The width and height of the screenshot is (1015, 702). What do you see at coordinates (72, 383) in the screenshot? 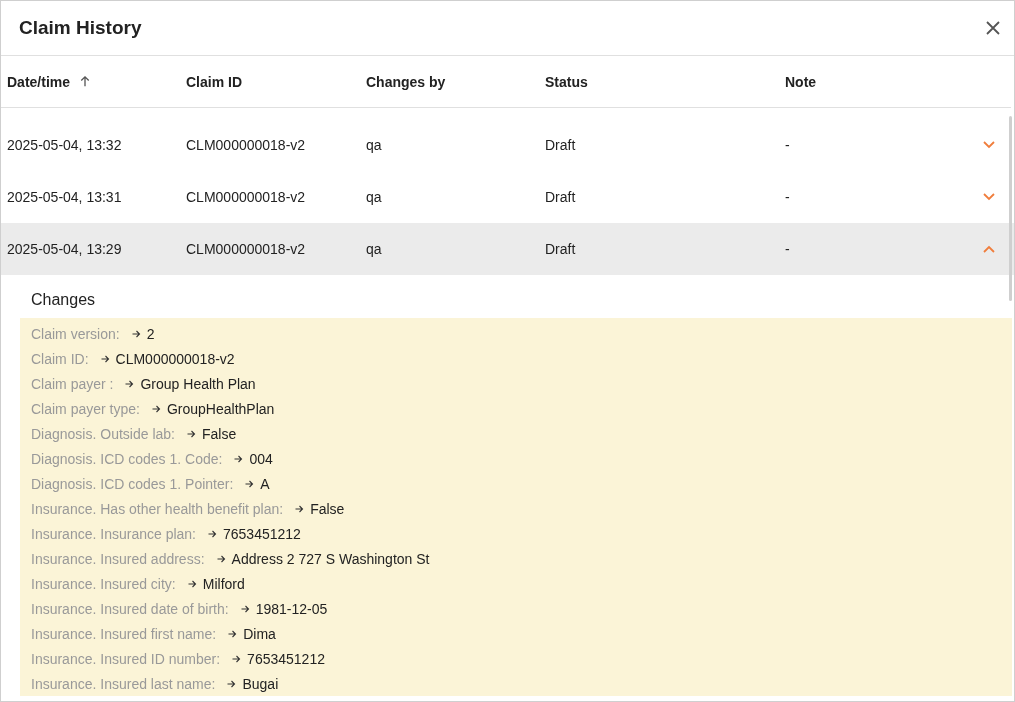
I see `field-label: Claim payer :` at bounding box center [72, 383].